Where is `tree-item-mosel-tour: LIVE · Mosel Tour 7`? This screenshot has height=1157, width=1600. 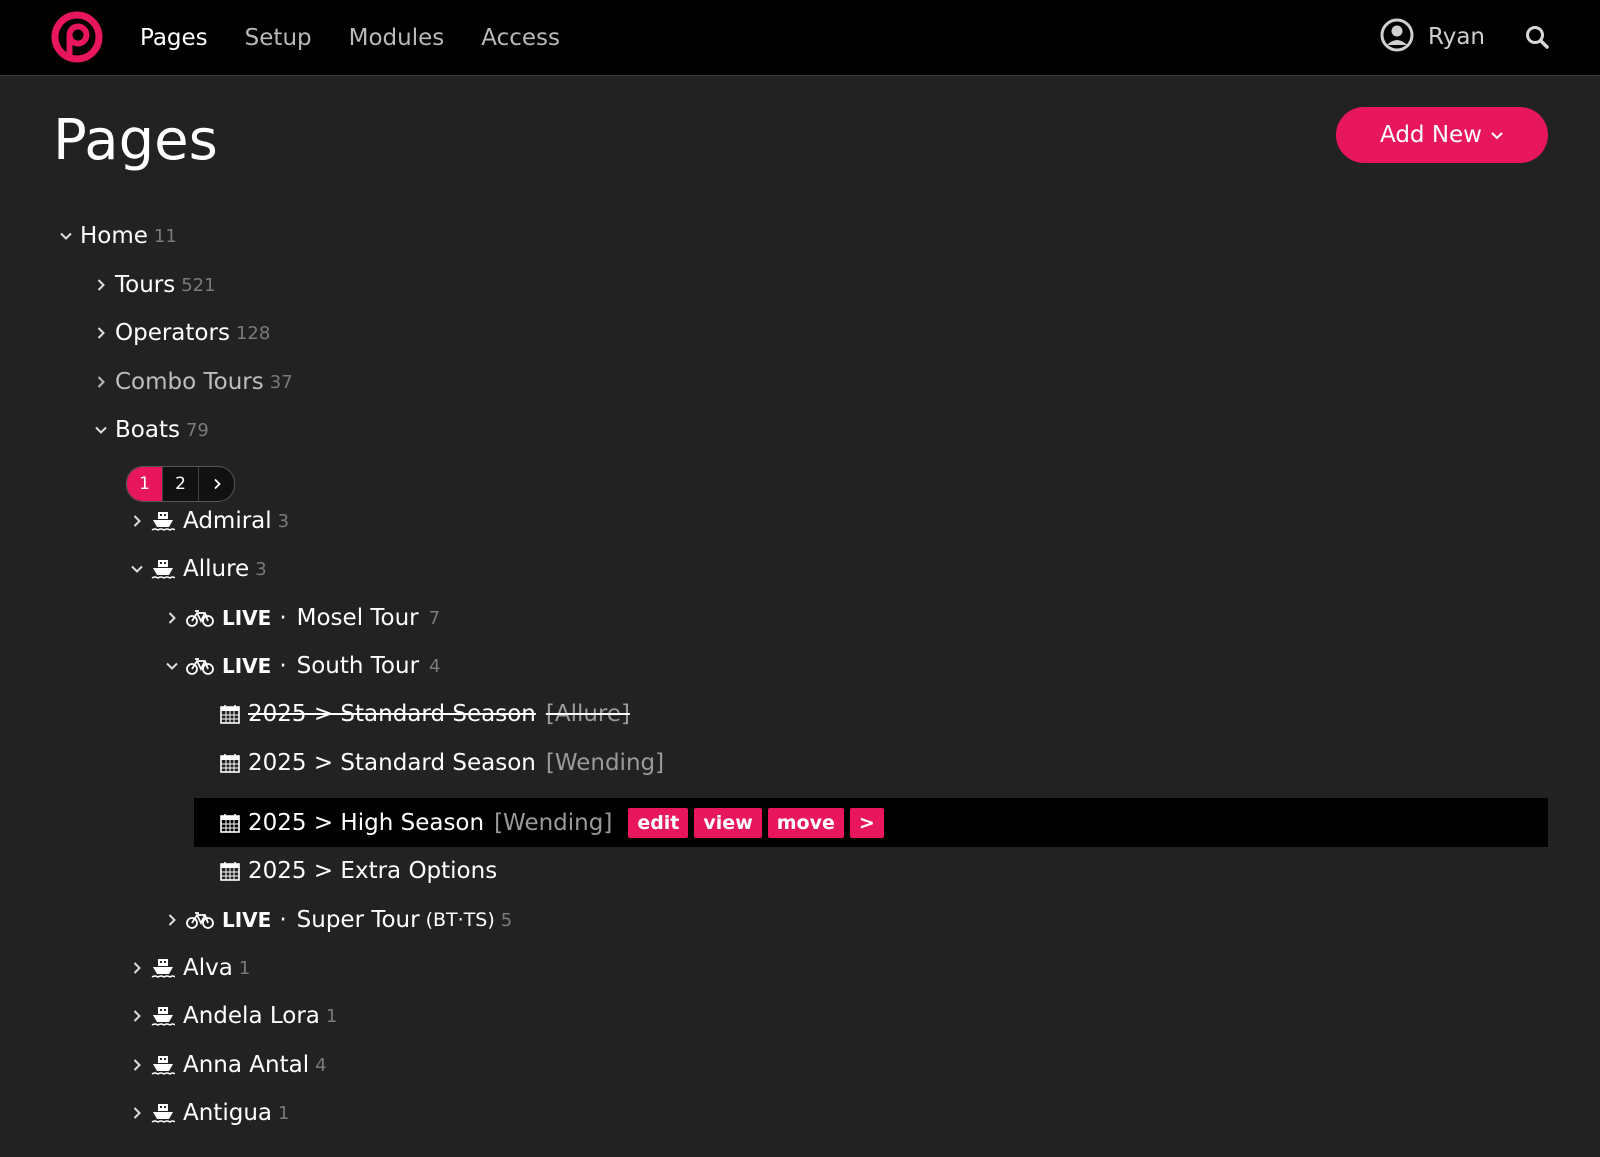
tree-item-mosel-tour: LIVE · Mosel Tour 7 is located at coordinates (301, 618).